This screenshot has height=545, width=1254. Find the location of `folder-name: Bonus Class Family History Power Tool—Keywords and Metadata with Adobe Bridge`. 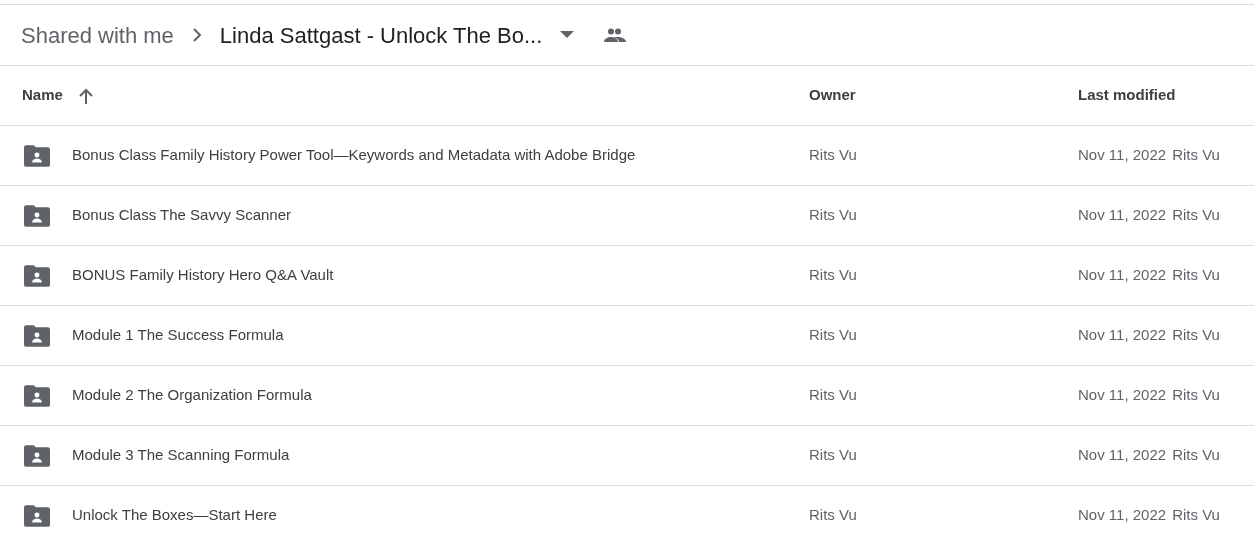

folder-name: Bonus Class Family History Power Tool—Keywords and Metadata with Adobe Bridge is located at coordinates (354, 155).